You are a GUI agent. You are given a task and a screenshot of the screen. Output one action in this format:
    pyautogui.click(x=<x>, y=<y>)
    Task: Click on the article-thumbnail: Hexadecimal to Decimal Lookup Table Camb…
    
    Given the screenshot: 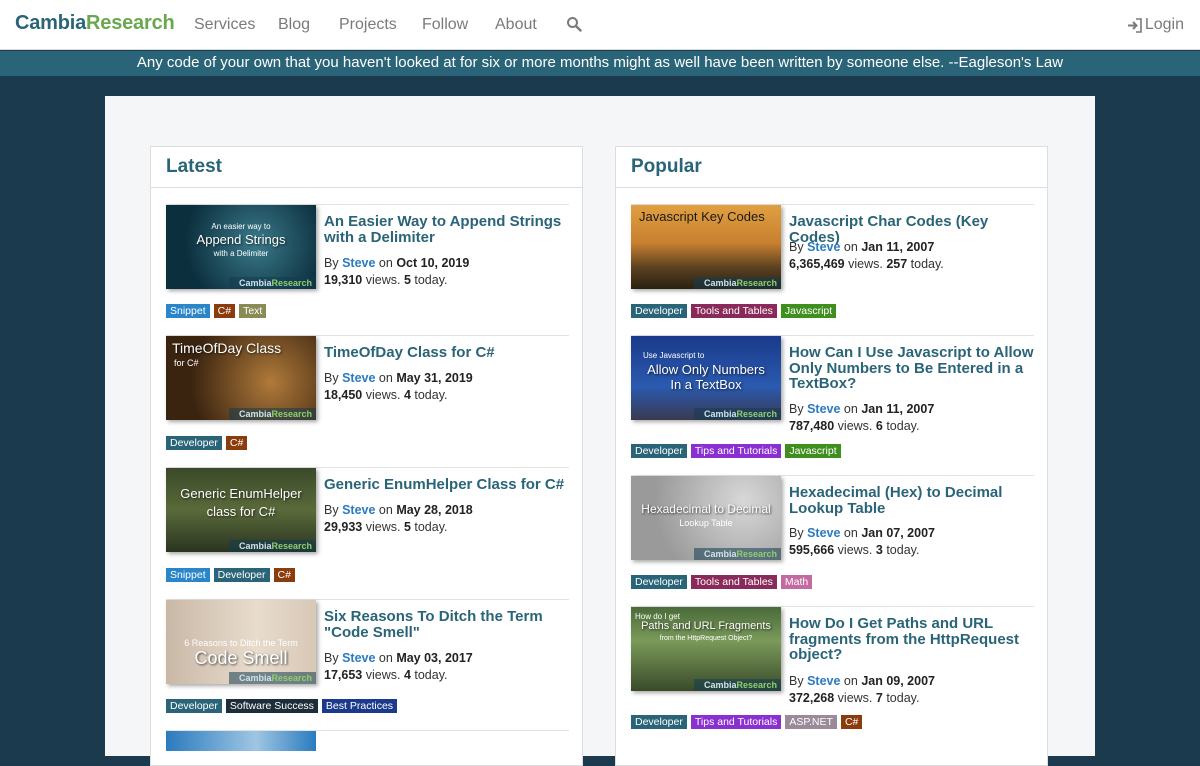 What is the action you would take?
    pyautogui.click(x=706, y=518)
    